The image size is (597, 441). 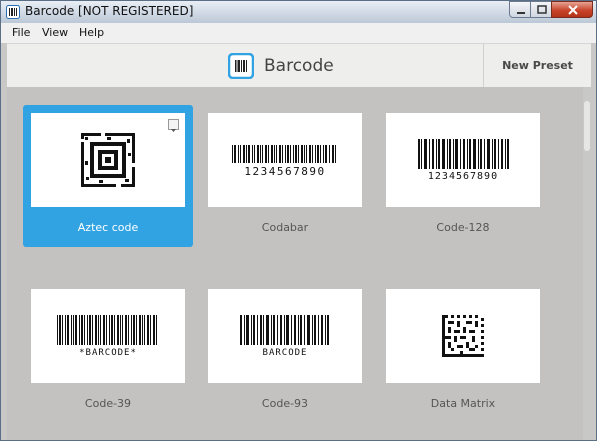 I want to click on barcode-preview: BARCODE, so click(x=285, y=336).